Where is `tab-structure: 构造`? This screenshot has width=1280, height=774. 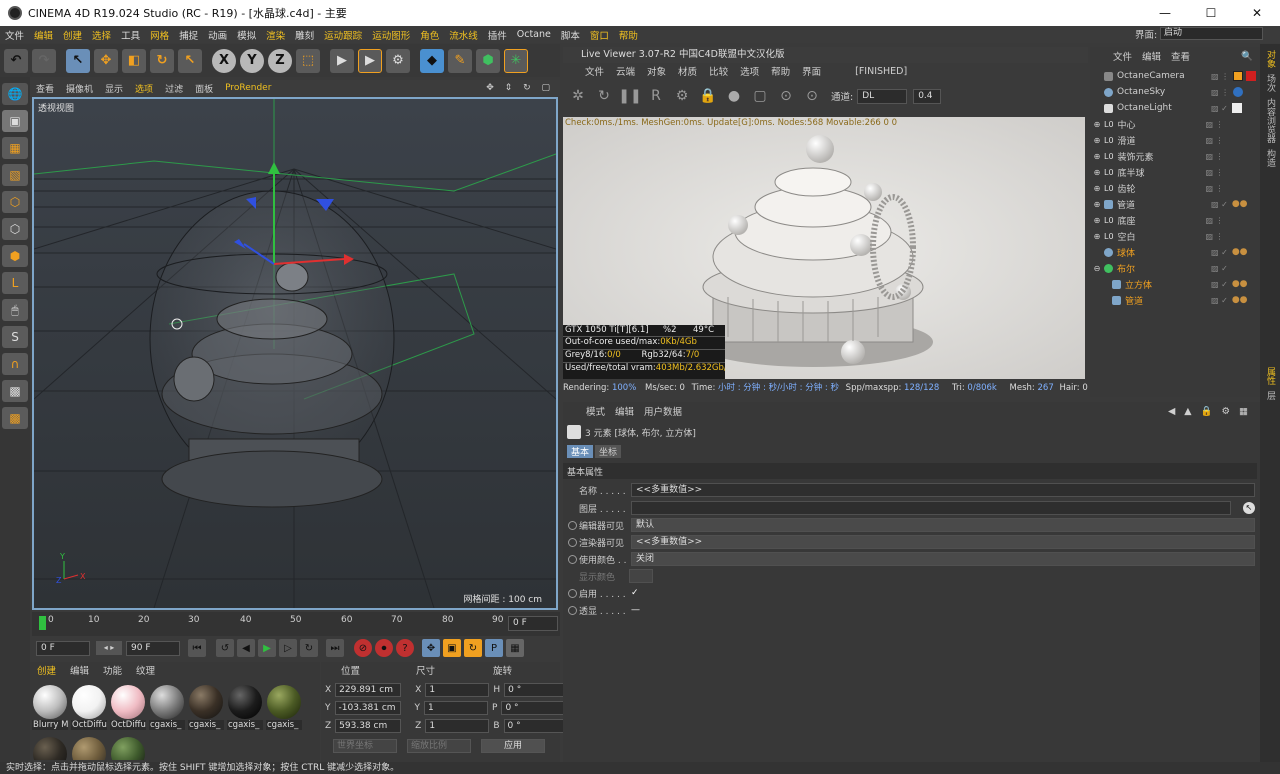 tab-structure: 构造 is located at coordinates (1270, 158).